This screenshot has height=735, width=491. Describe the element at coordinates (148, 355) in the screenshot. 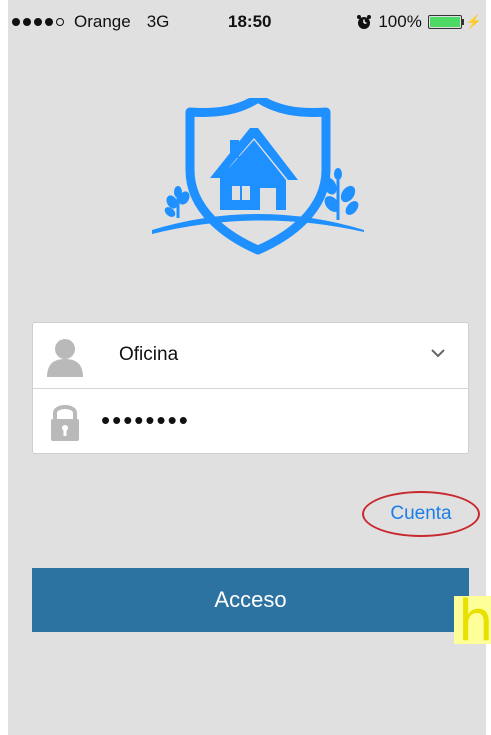

I see `user-select-value: Oficina` at that location.